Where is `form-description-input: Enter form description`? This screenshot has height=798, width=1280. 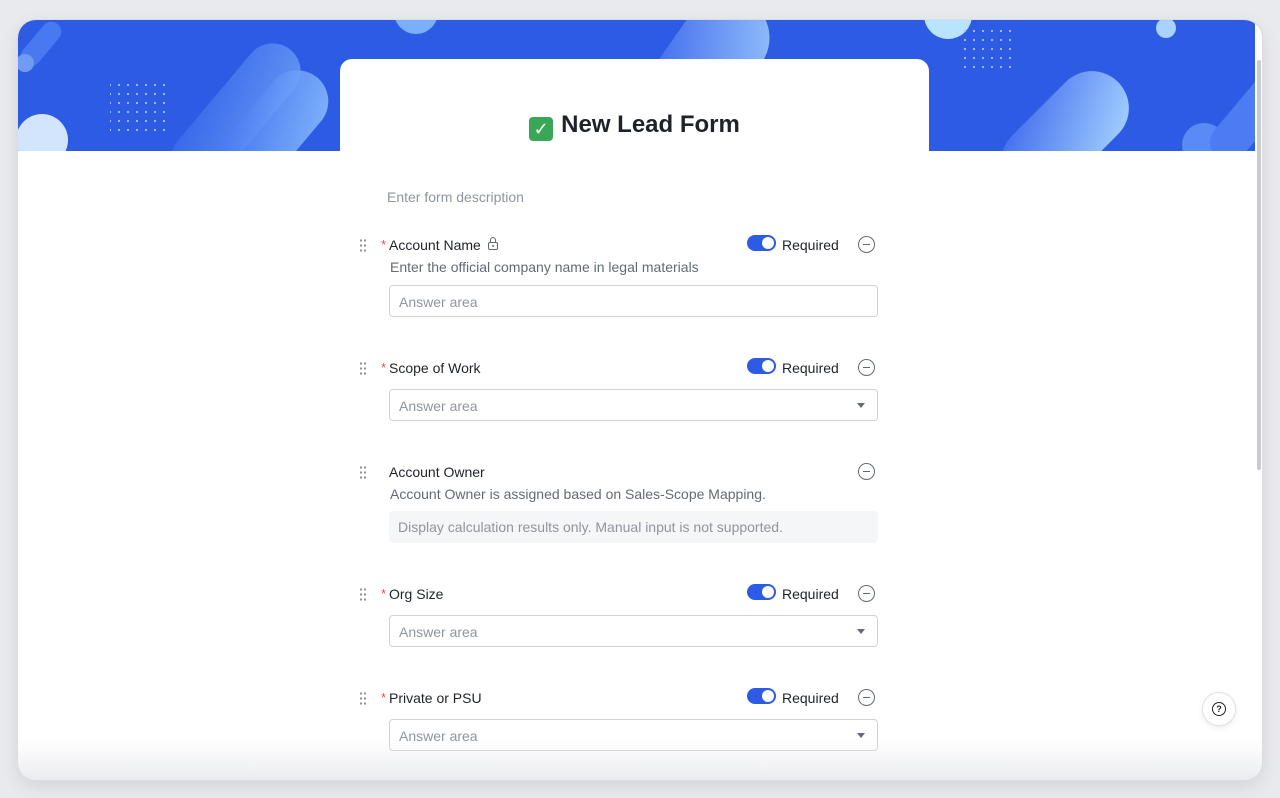 form-description-input: Enter form description is located at coordinates (455, 197).